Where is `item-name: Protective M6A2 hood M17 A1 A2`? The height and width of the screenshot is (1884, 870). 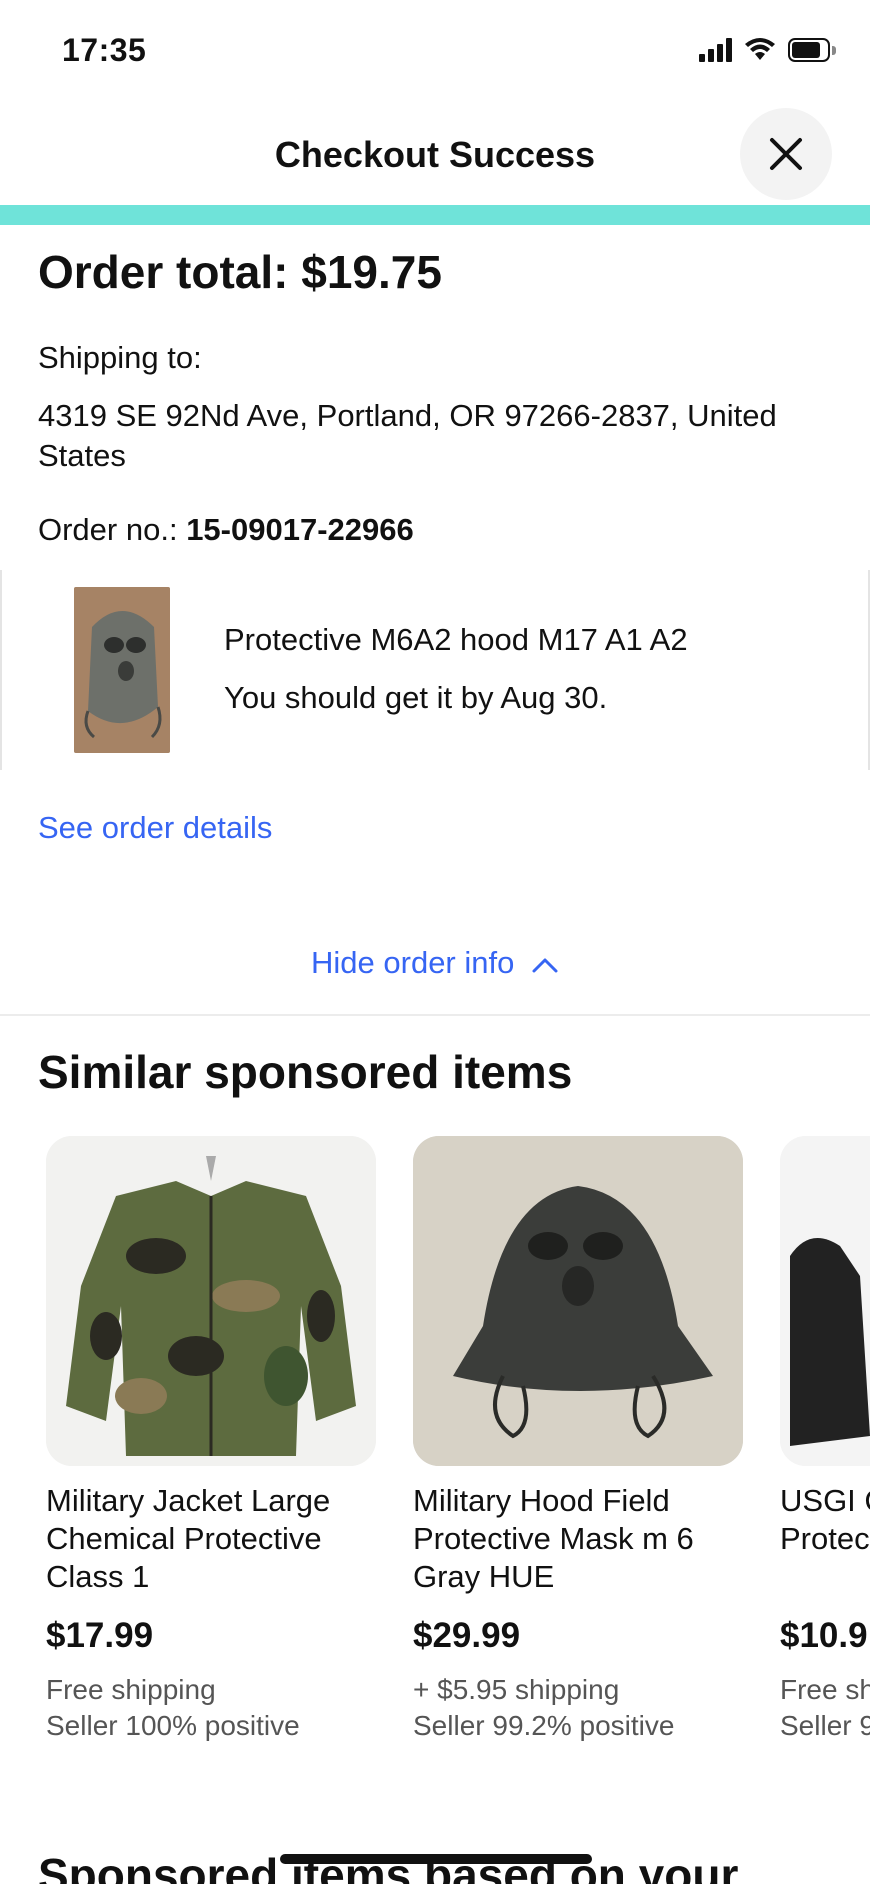 item-name: Protective M6A2 hood M17 A1 A2 is located at coordinates (456, 639).